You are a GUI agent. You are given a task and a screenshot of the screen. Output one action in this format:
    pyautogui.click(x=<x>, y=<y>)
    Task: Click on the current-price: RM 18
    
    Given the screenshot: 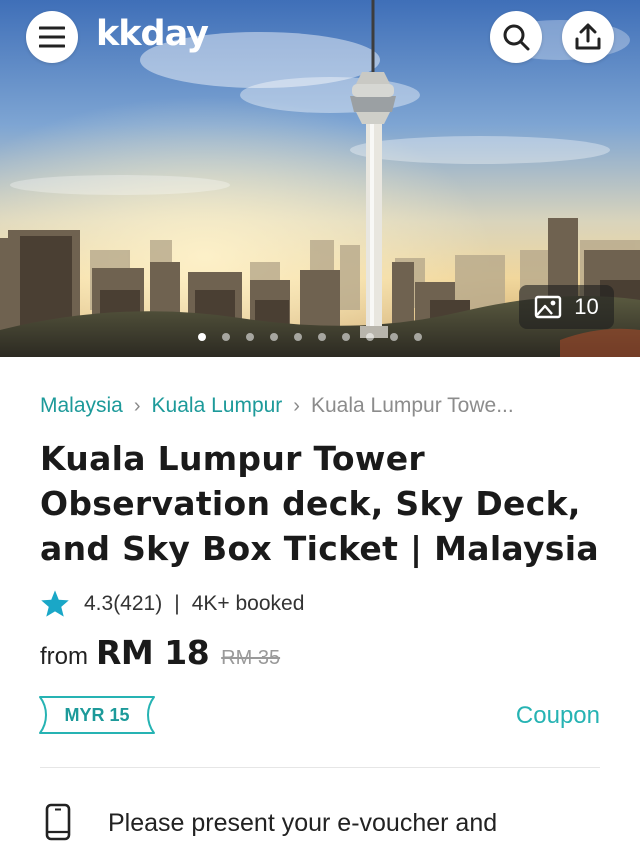 What is the action you would take?
    pyautogui.click(x=153, y=652)
    